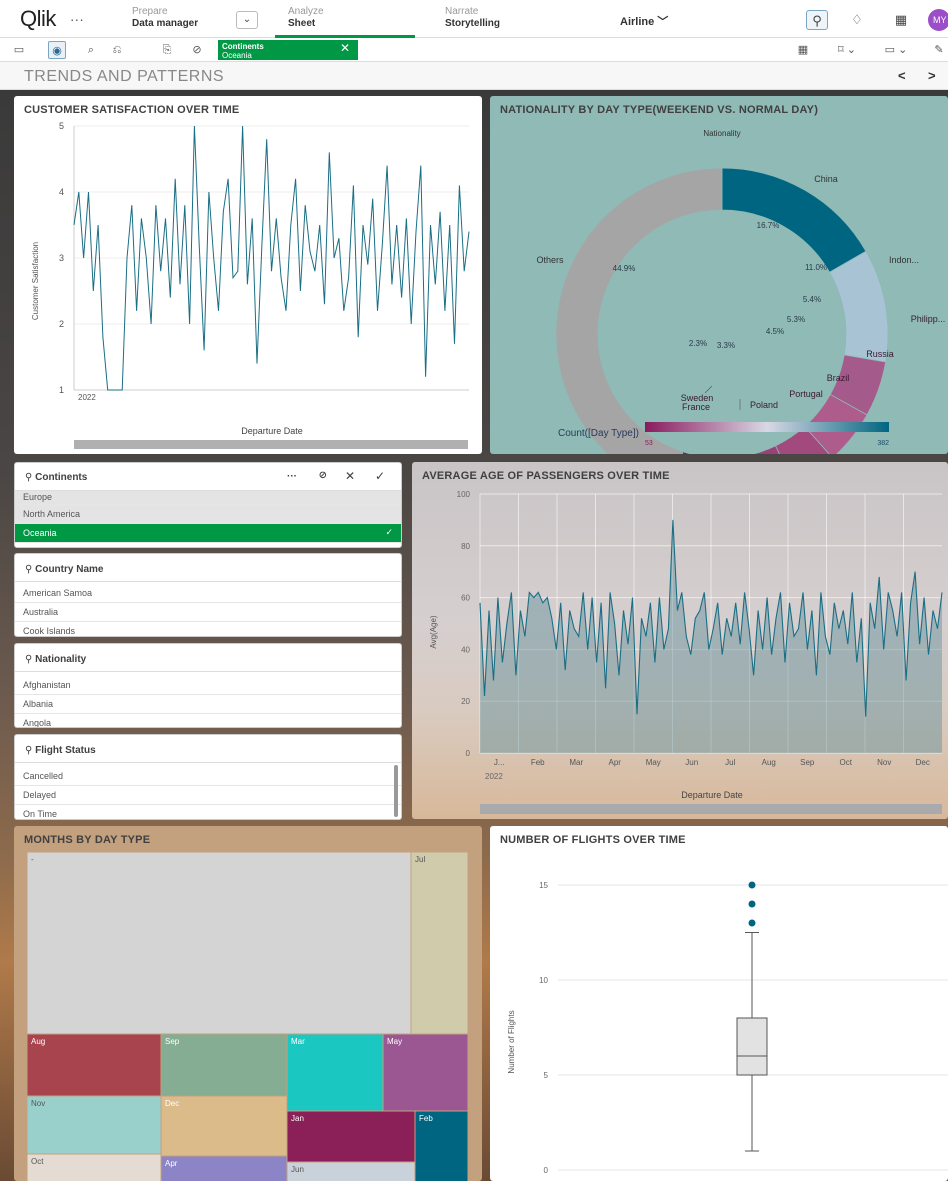  What do you see at coordinates (57, 50) in the screenshot?
I see `insights-eye-icon: ◉` at bounding box center [57, 50].